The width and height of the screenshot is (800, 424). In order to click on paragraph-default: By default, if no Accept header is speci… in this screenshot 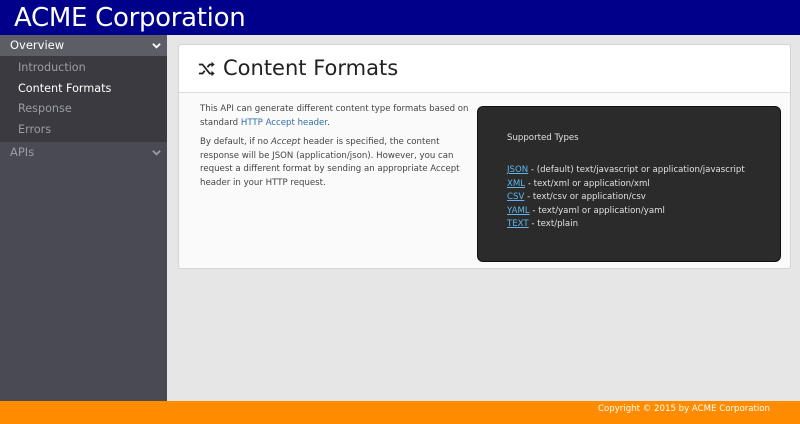, I will do `click(337, 163)`.